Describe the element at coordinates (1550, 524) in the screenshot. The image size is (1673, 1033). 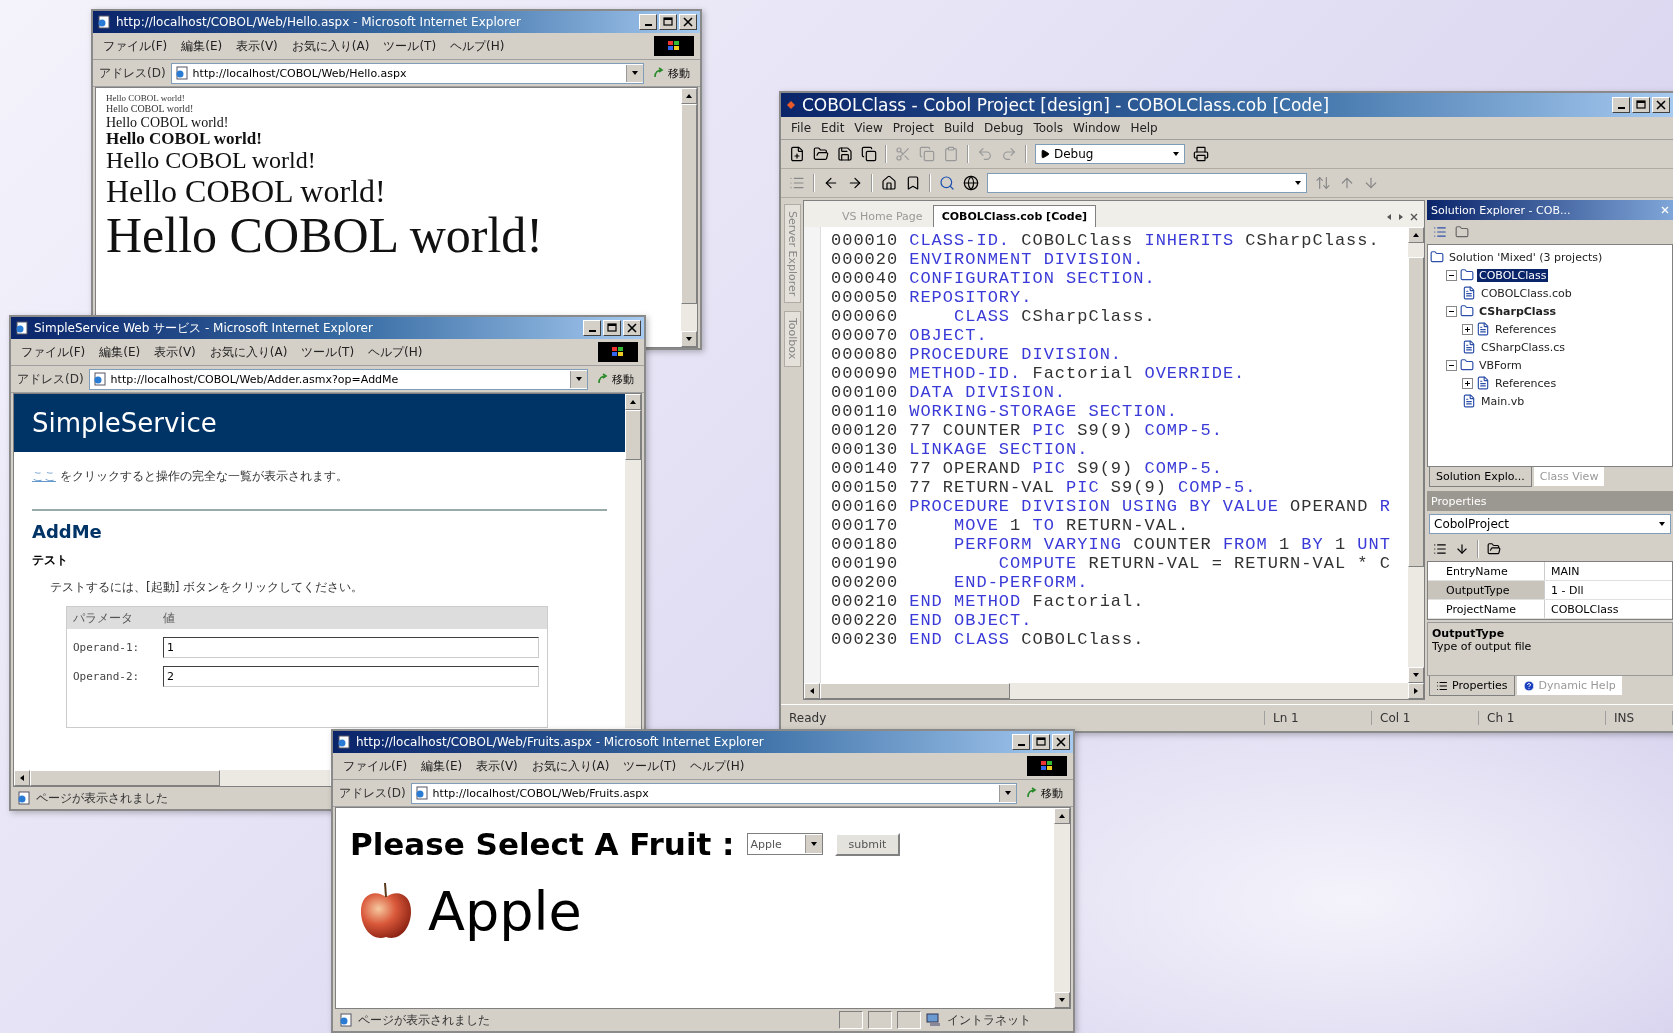
I see `object-dropdown: CobolProject` at that location.